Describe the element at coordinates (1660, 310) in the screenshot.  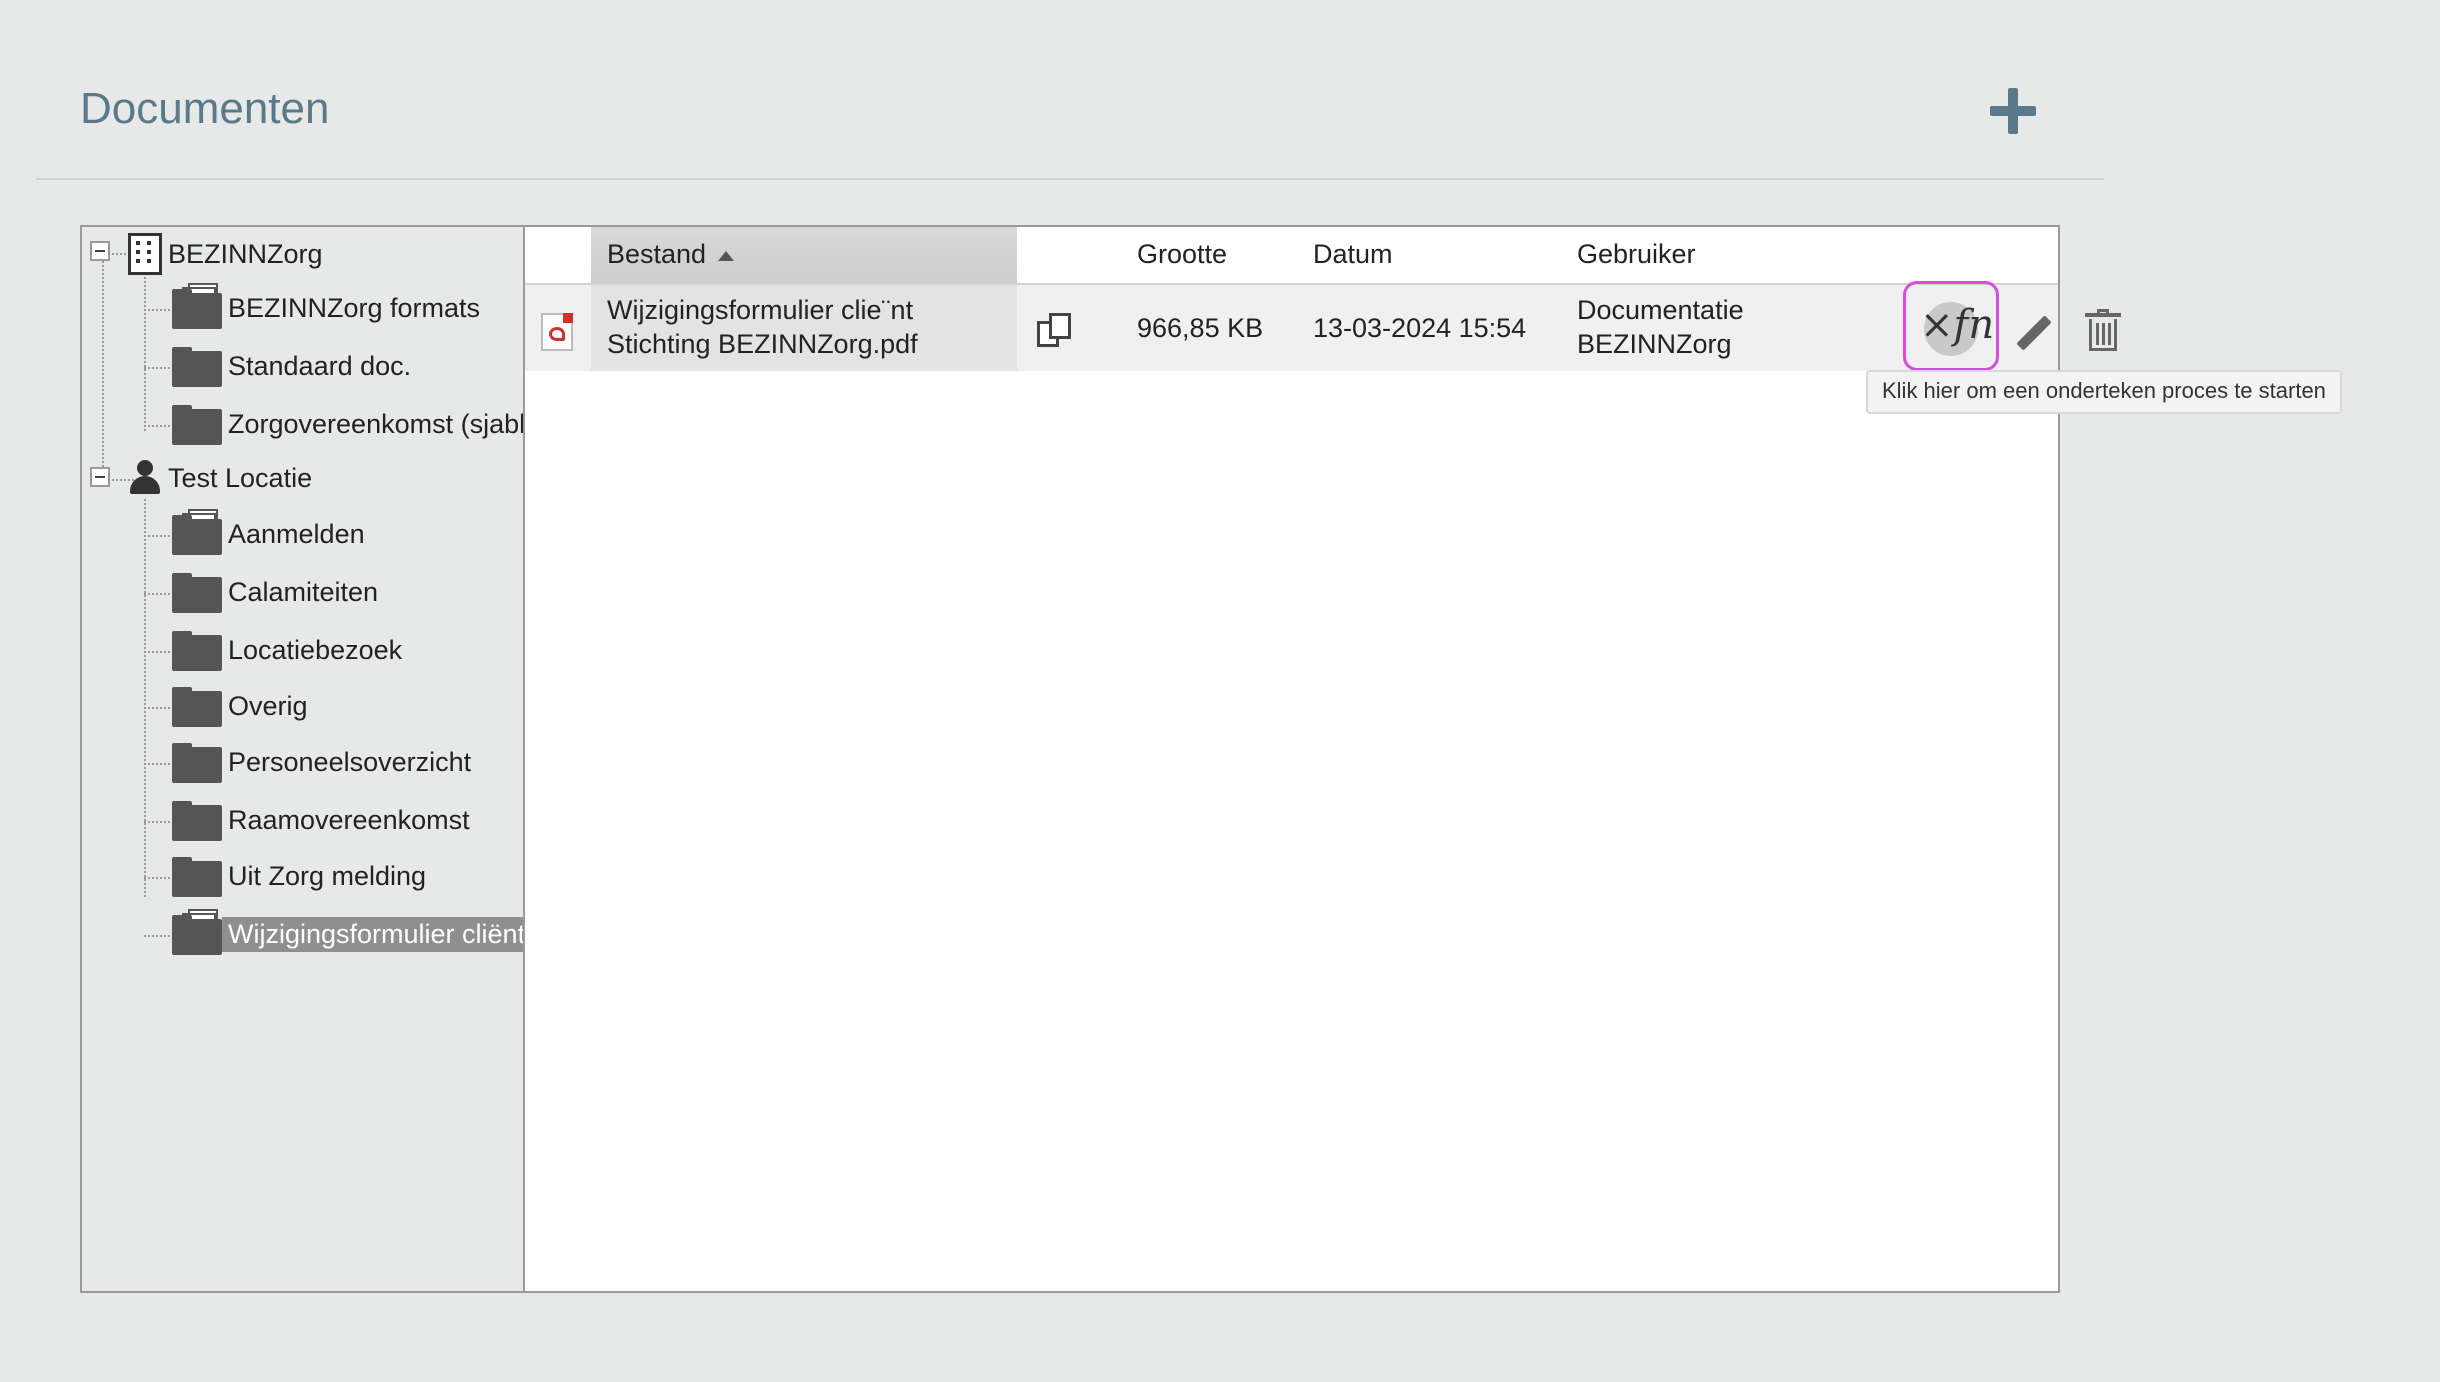
I see `user-name-line: Documentatie` at that location.